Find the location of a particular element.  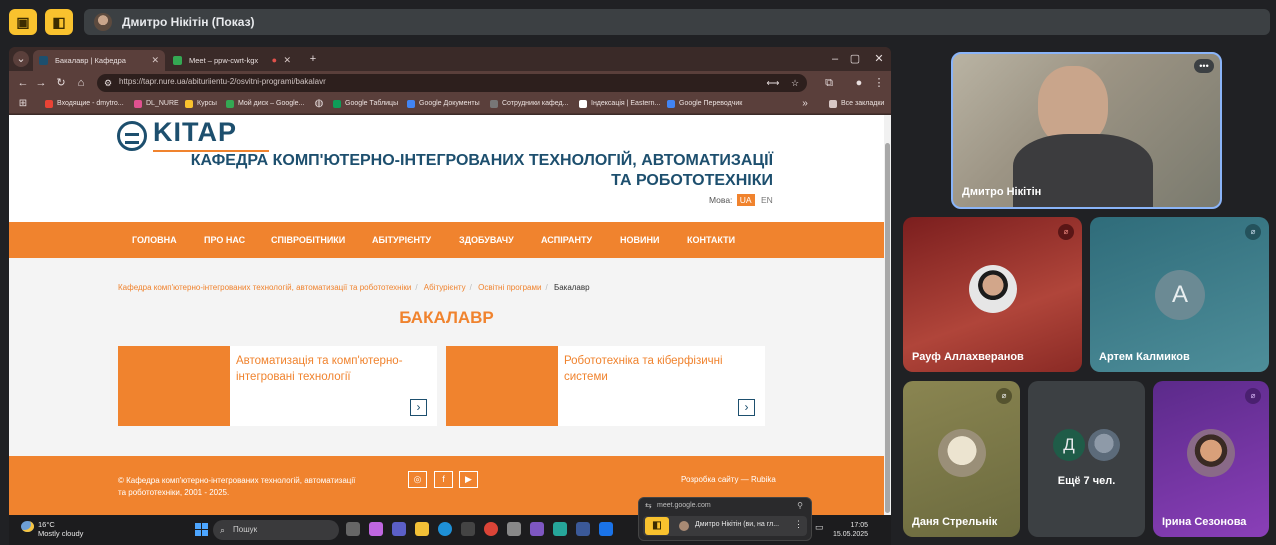

minimize-icon: – is located at coordinates (835, 59).